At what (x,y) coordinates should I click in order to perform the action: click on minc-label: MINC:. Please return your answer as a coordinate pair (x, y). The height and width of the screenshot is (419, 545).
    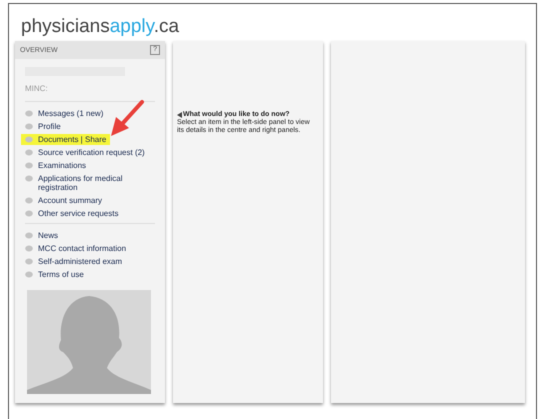
    Looking at the image, I should click on (36, 88).